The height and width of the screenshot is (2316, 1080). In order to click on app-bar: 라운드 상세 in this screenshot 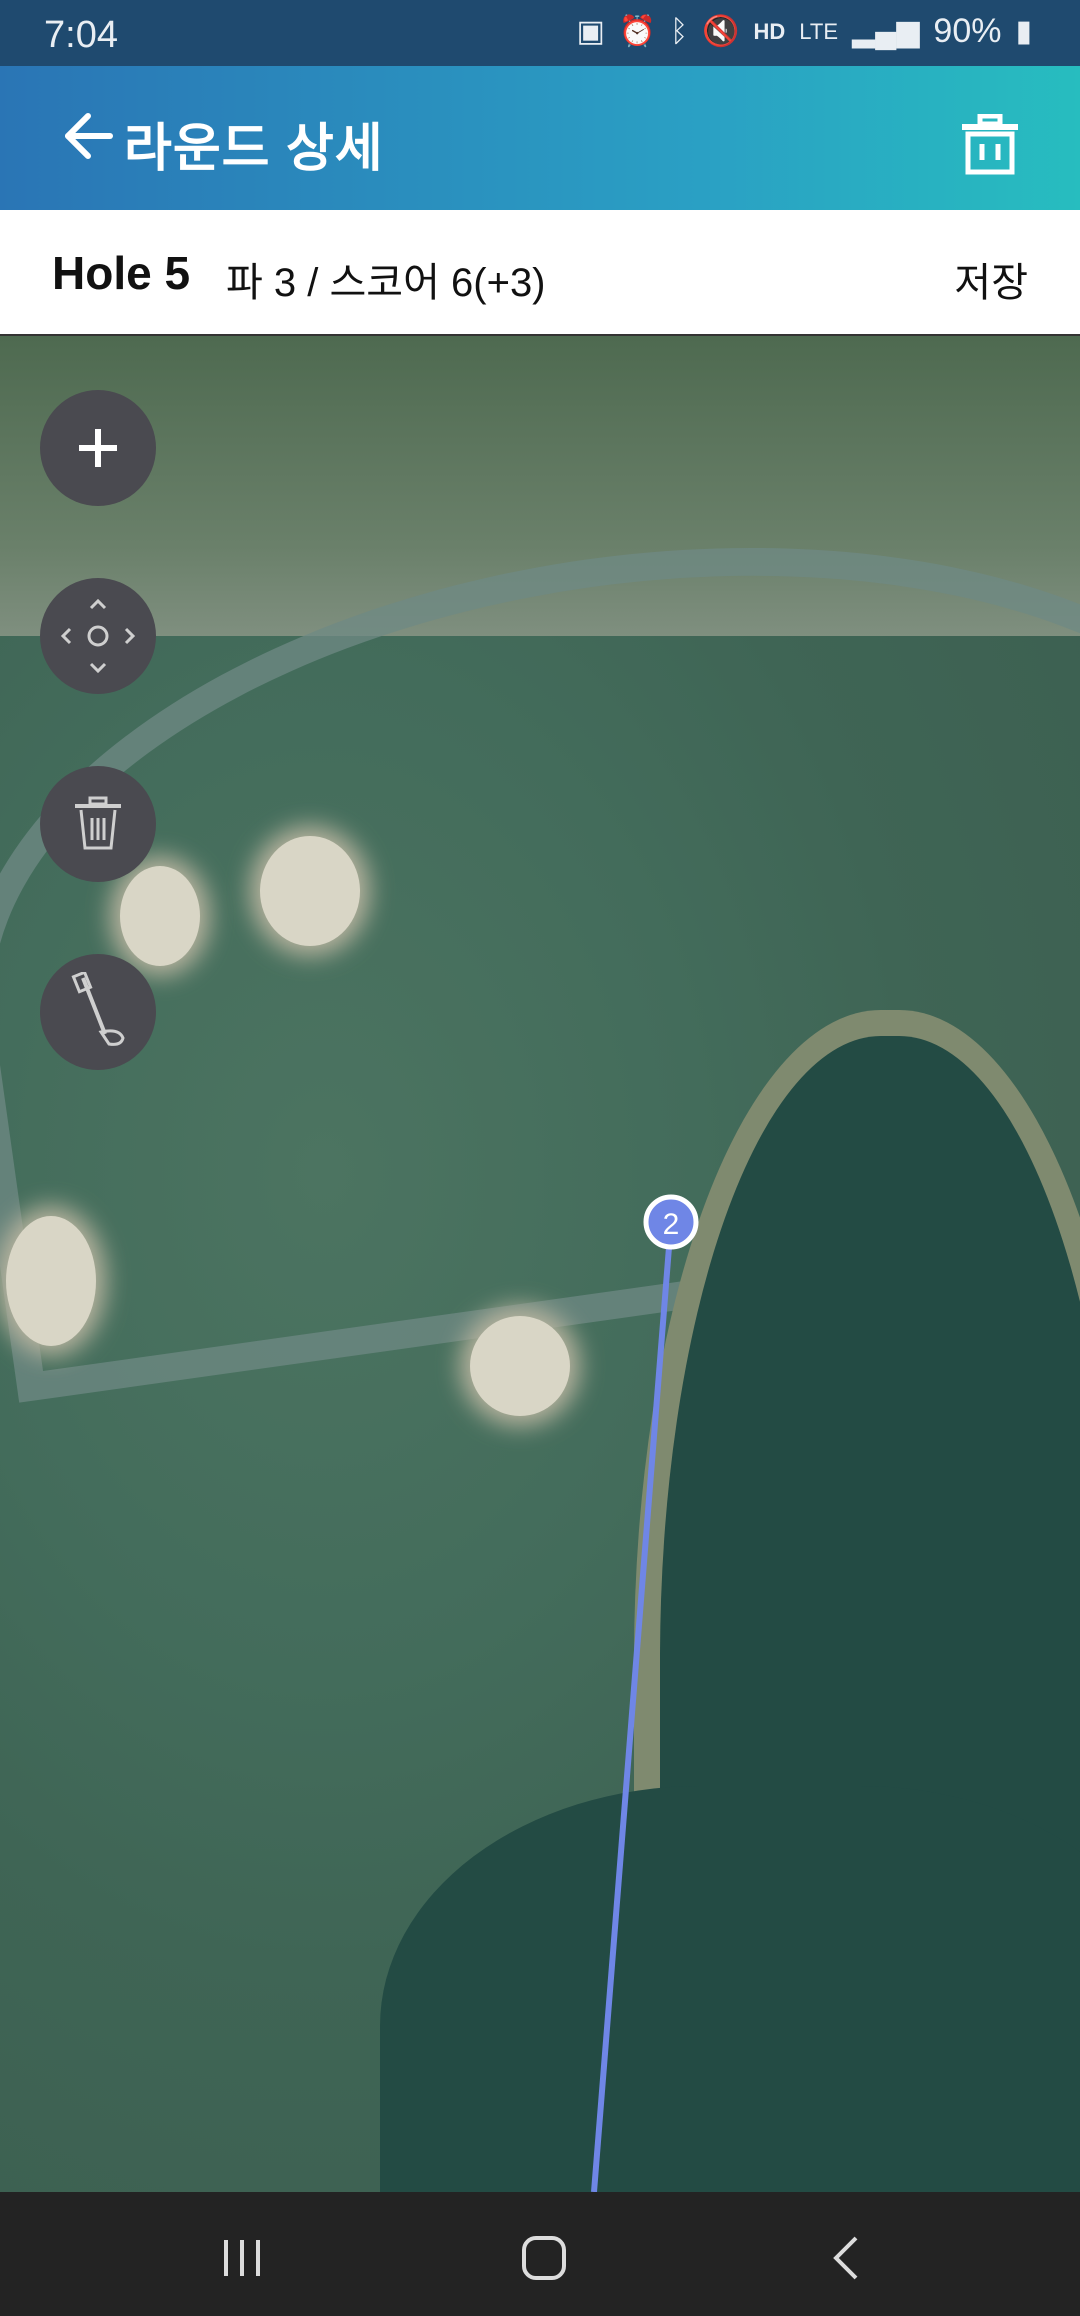, I will do `click(540, 138)`.